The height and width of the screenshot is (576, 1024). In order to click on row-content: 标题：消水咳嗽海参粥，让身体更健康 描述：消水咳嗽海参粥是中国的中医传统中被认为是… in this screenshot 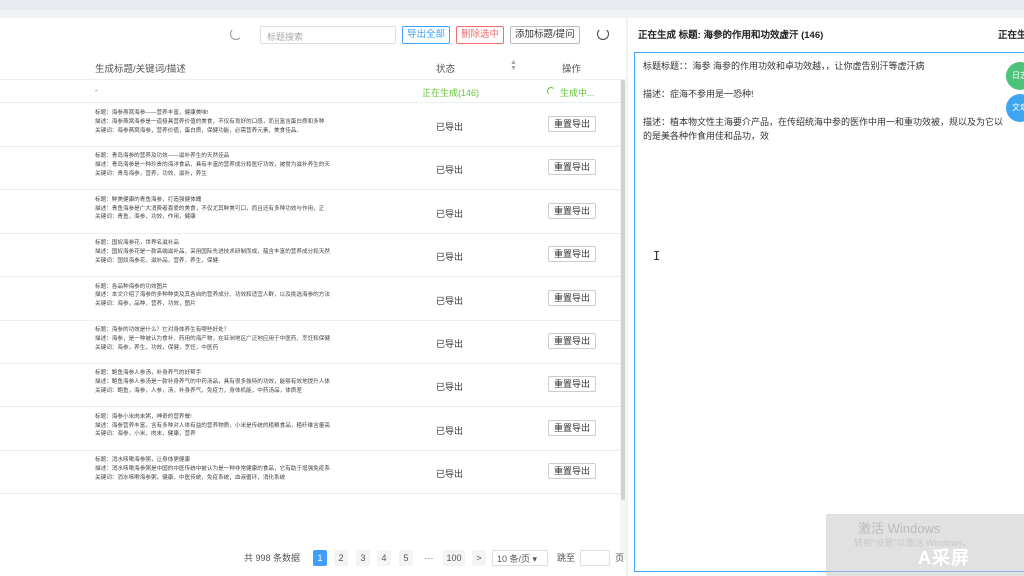, I will do `click(240, 469)`.